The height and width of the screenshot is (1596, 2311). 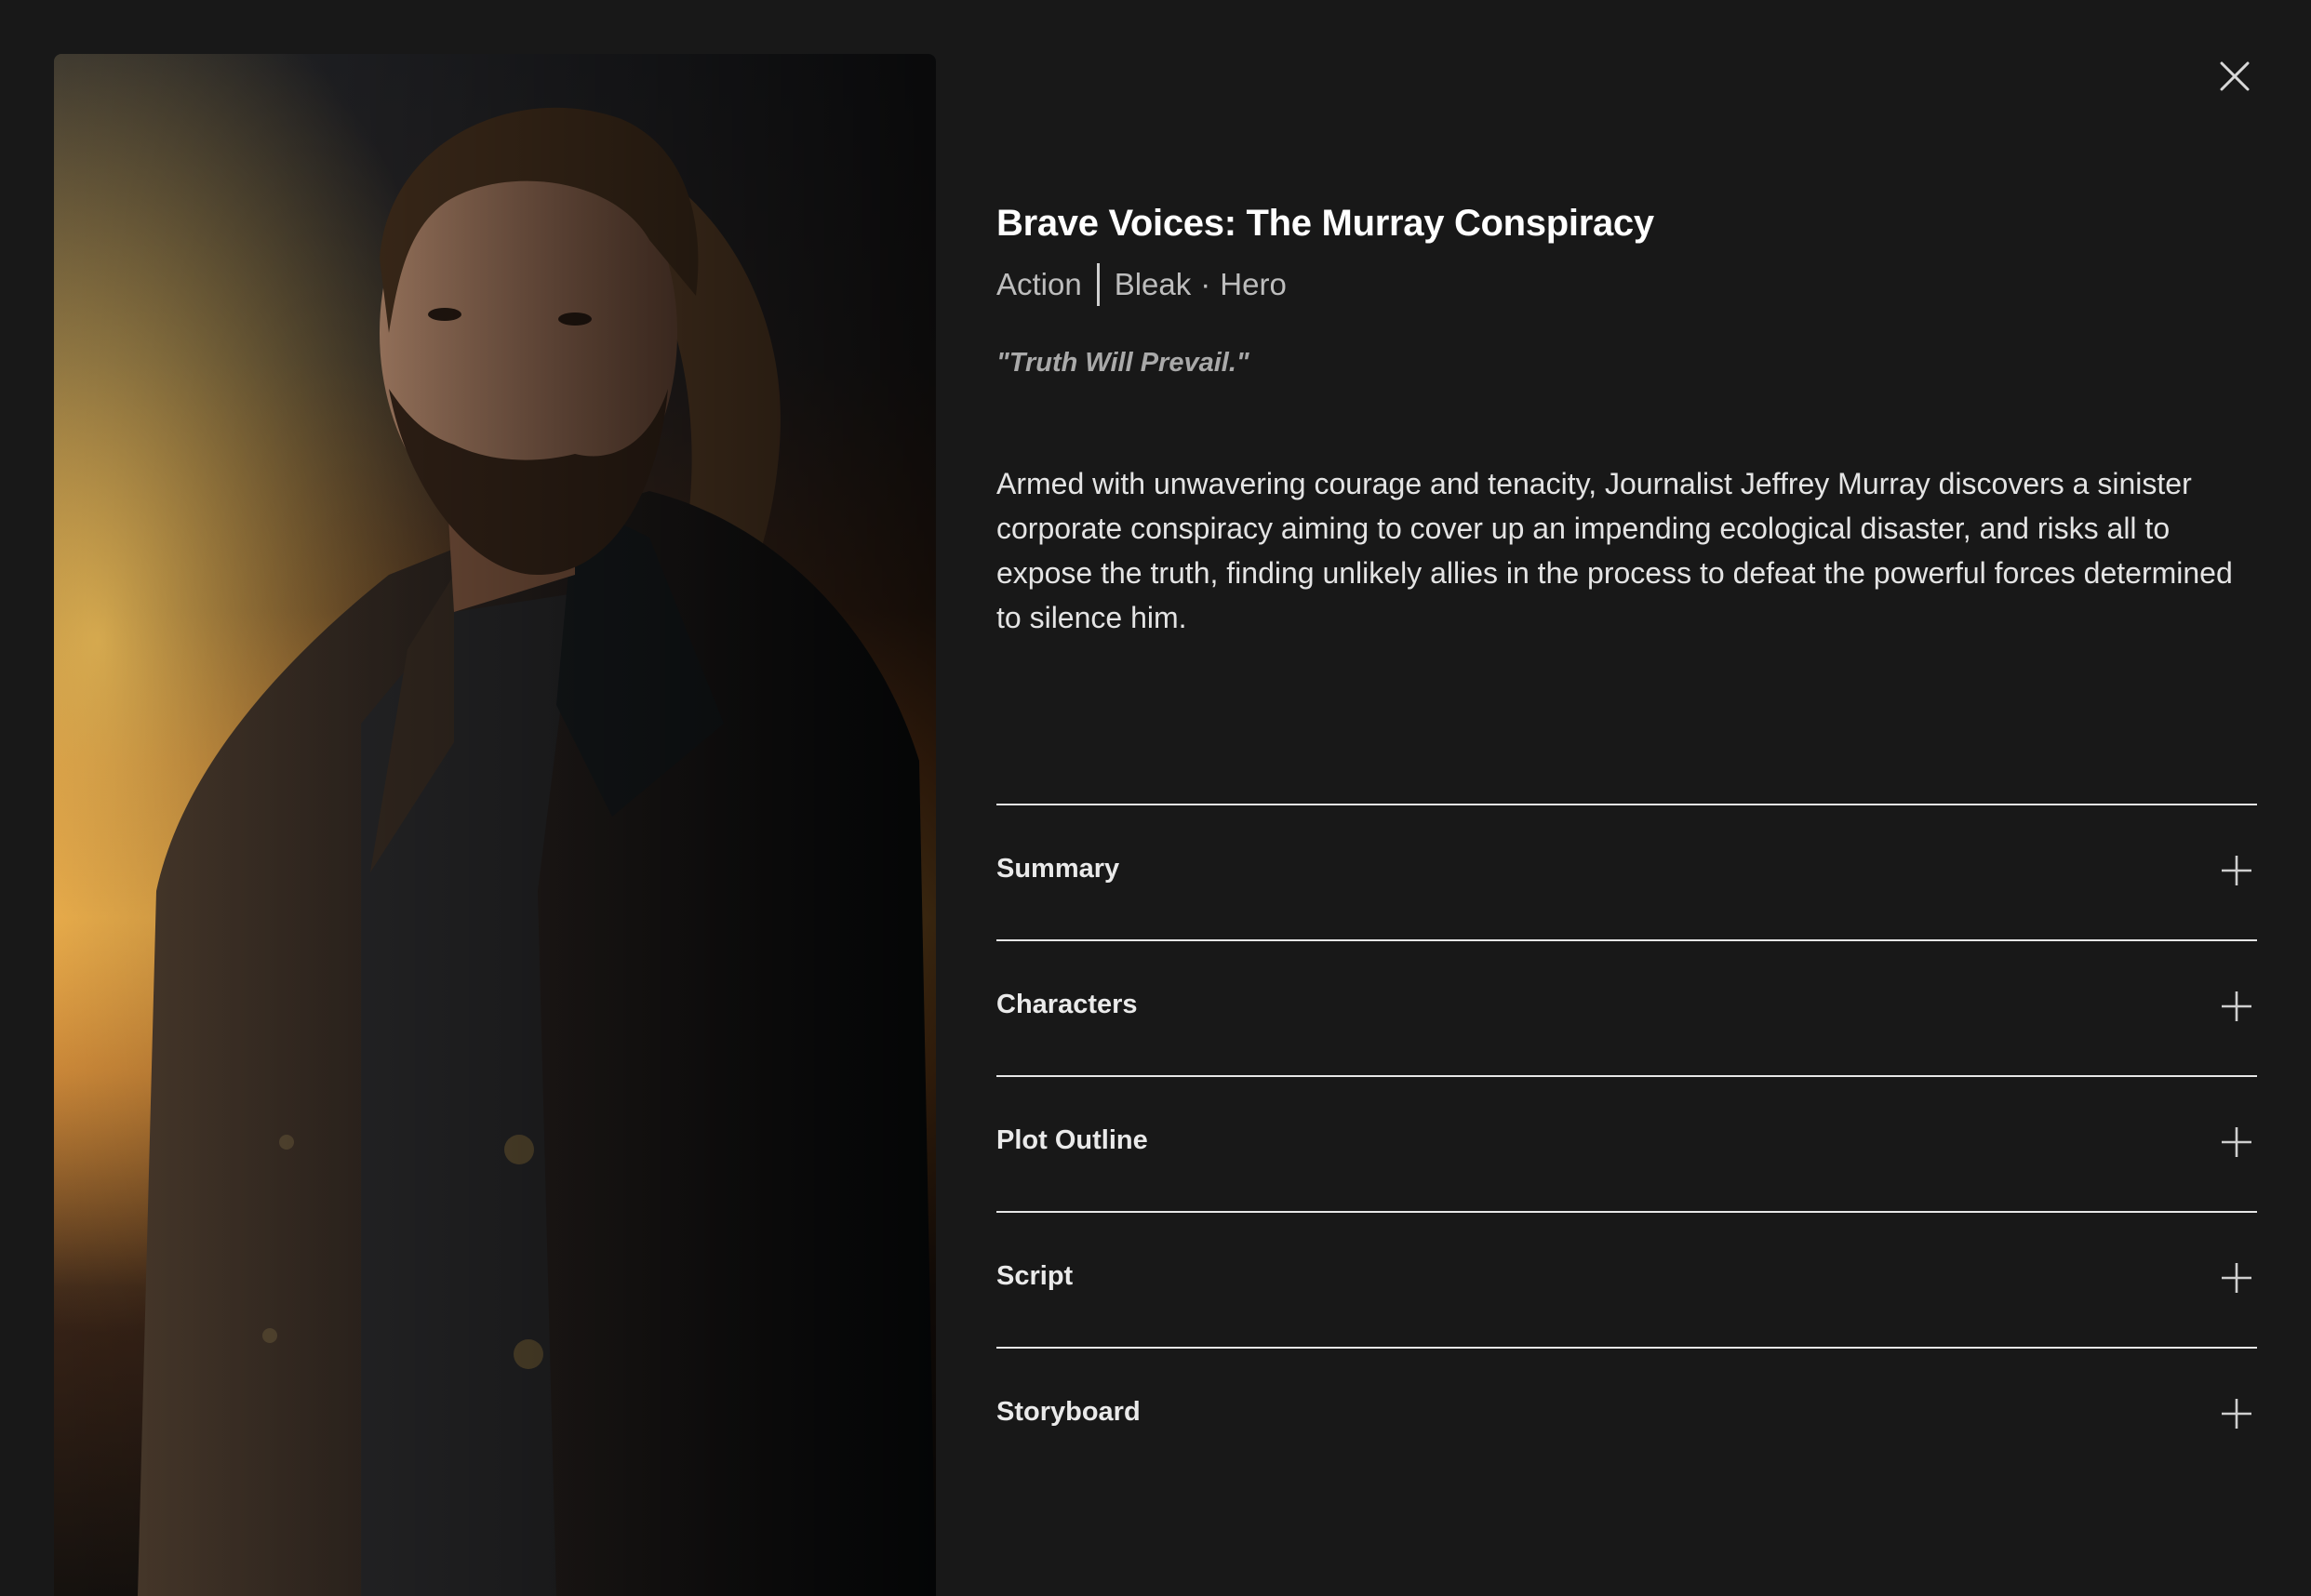 What do you see at coordinates (1626, 1009) in the screenshot?
I see `section-characters: Characters` at bounding box center [1626, 1009].